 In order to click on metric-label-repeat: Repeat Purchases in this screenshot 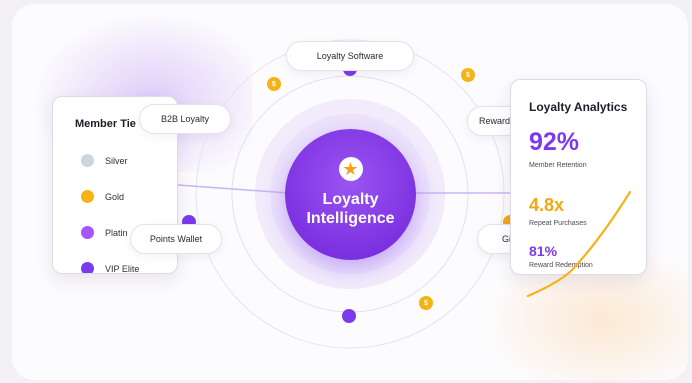, I will do `click(558, 223)`.